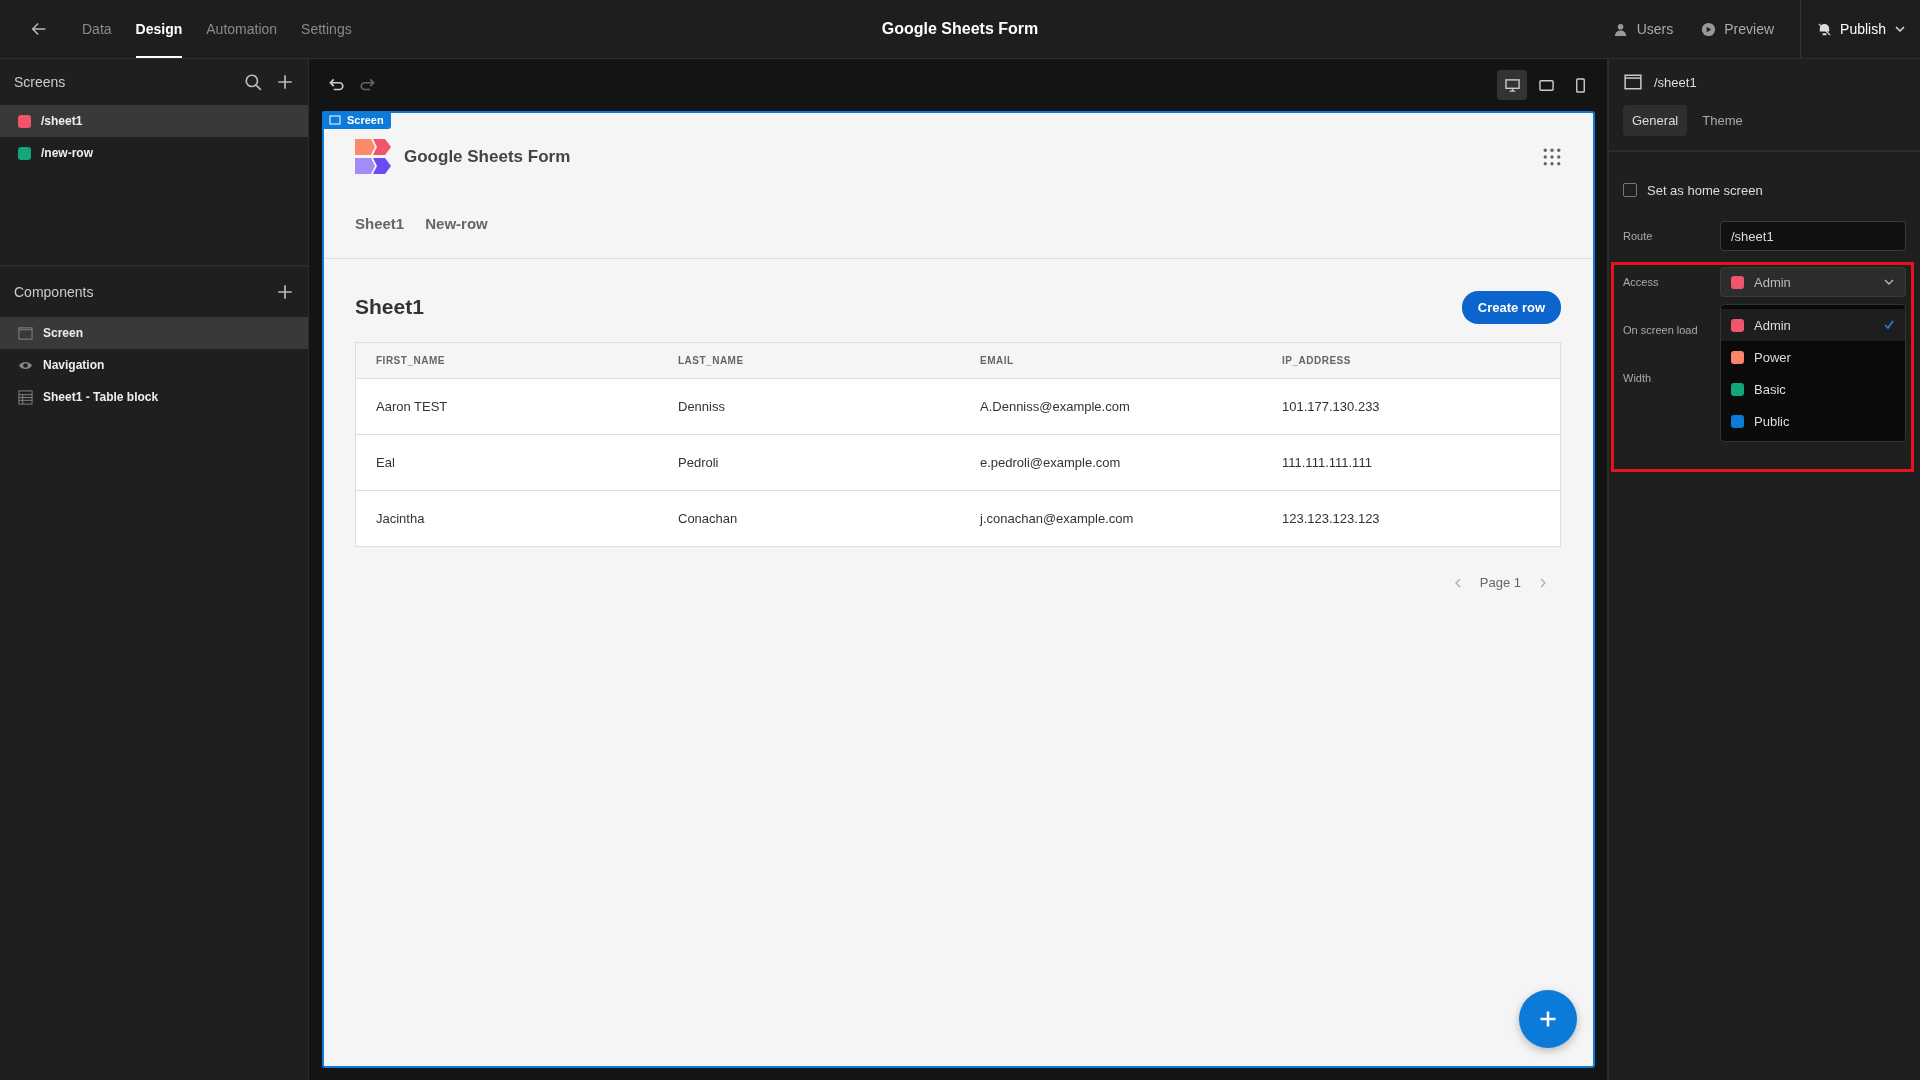 This screenshot has width=1920, height=1080. Describe the element at coordinates (1705, 190) in the screenshot. I see `checkbox-label: Set as home screen` at that location.